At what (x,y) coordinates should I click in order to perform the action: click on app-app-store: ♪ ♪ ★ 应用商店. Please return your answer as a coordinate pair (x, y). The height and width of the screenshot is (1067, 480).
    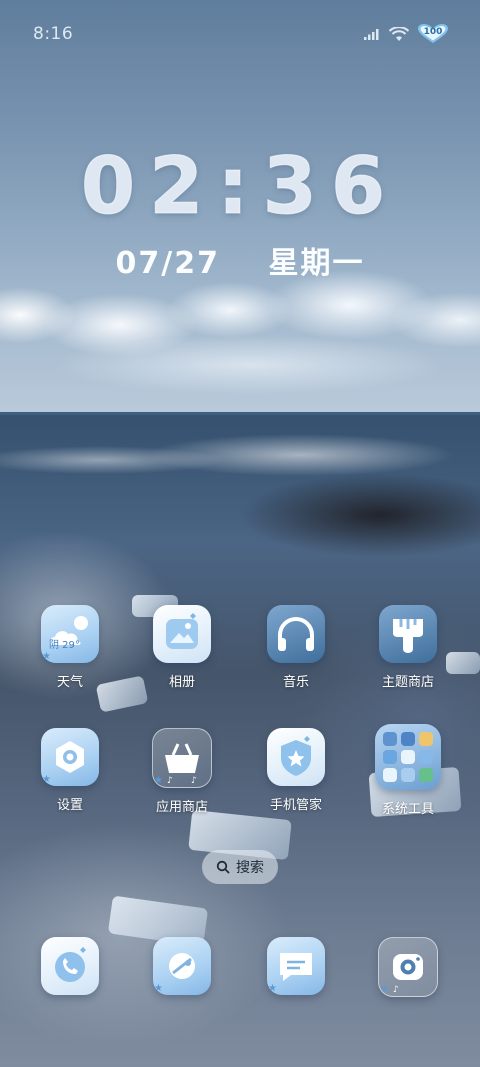
    Looking at the image, I should click on (182, 771).